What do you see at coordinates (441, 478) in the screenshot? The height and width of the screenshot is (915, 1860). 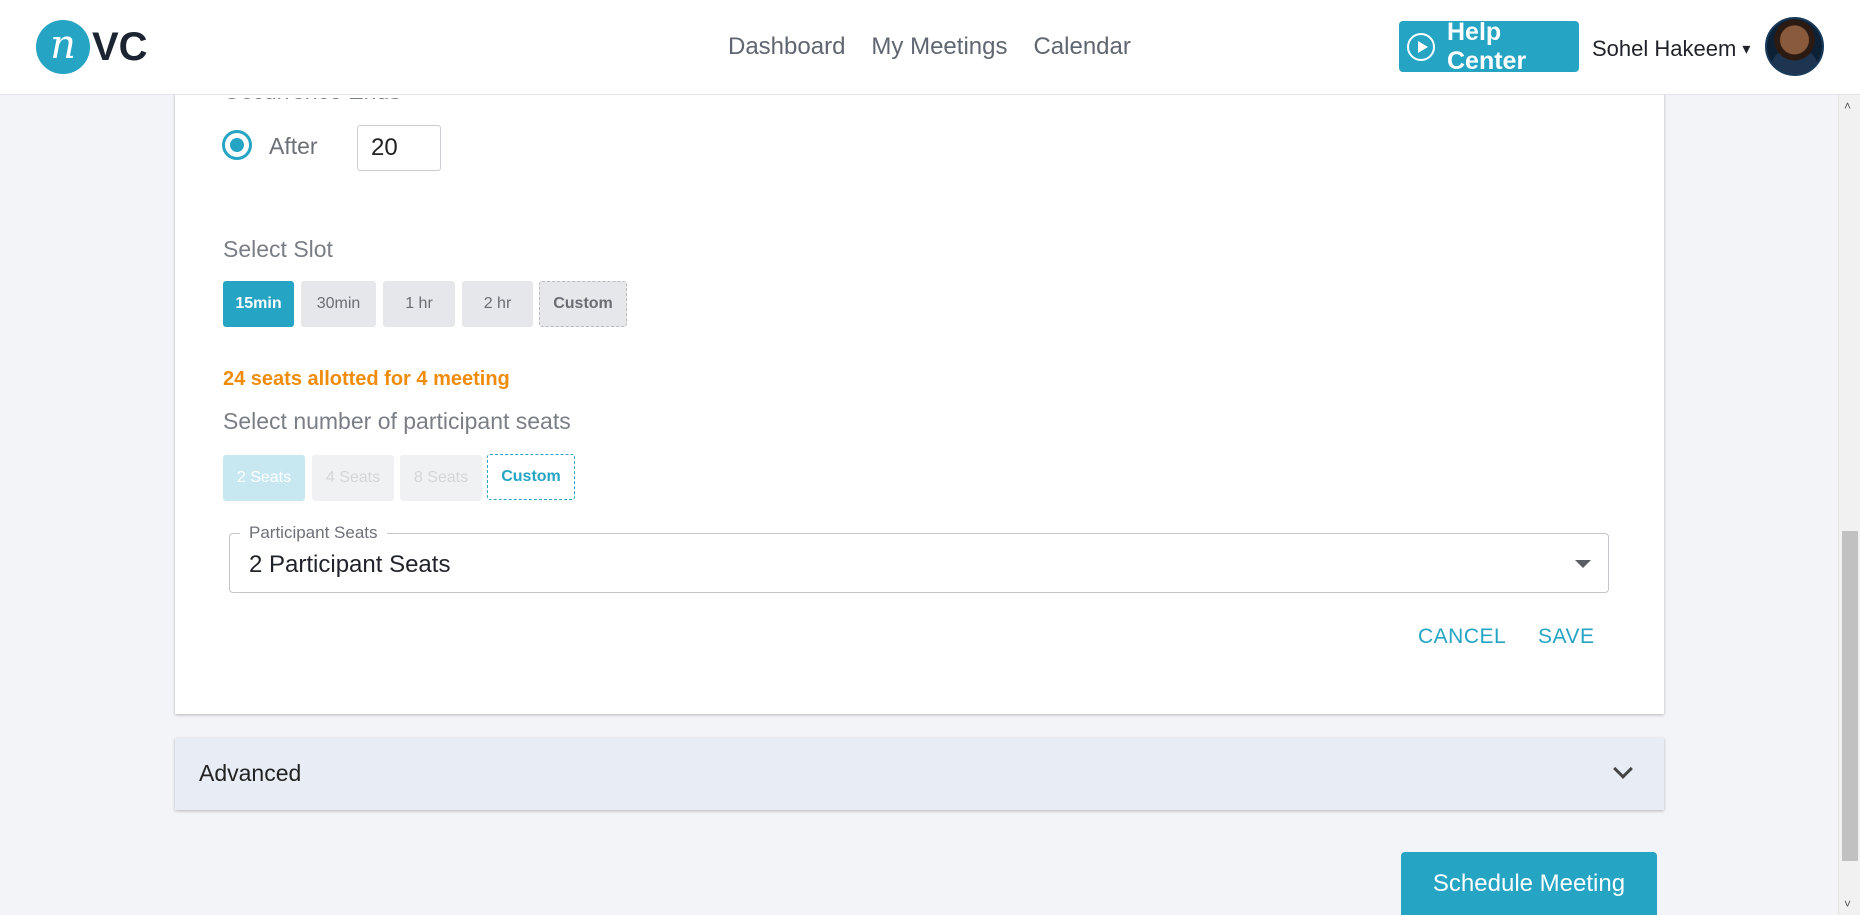 I see `seats-8: 8 Seats` at bounding box center [441, 478].